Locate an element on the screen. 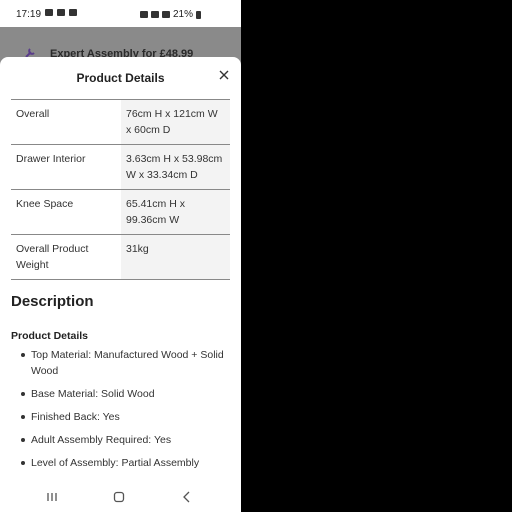 This screenshot has height=512, width=512. row-label: Overall is located at coordinates (33, 114).